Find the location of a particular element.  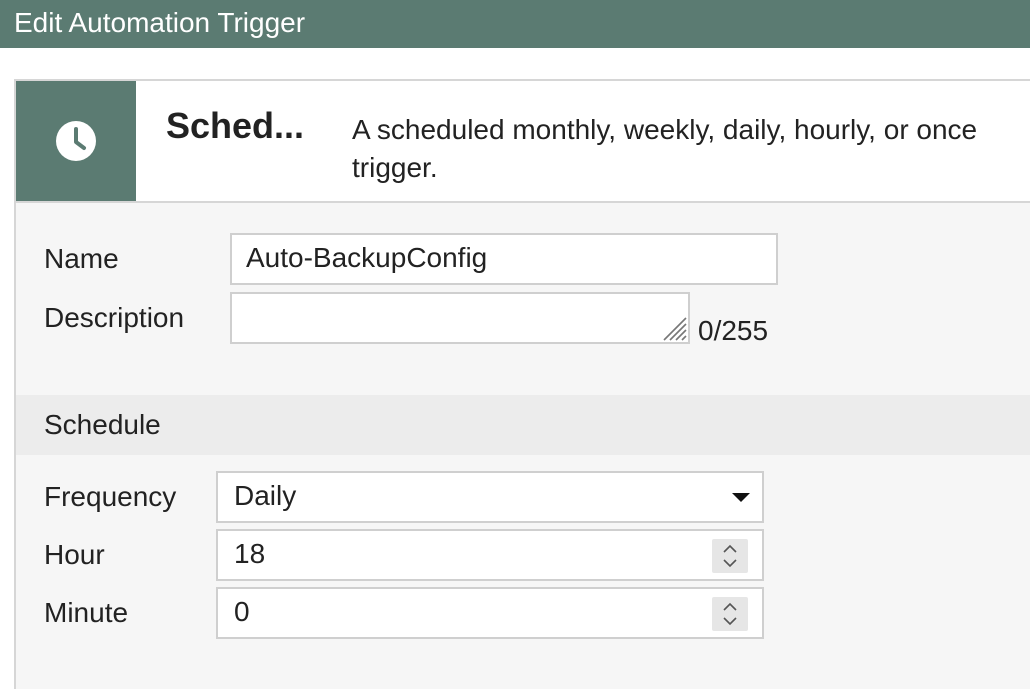

minute-stepper is located at coordinates (730, 614).